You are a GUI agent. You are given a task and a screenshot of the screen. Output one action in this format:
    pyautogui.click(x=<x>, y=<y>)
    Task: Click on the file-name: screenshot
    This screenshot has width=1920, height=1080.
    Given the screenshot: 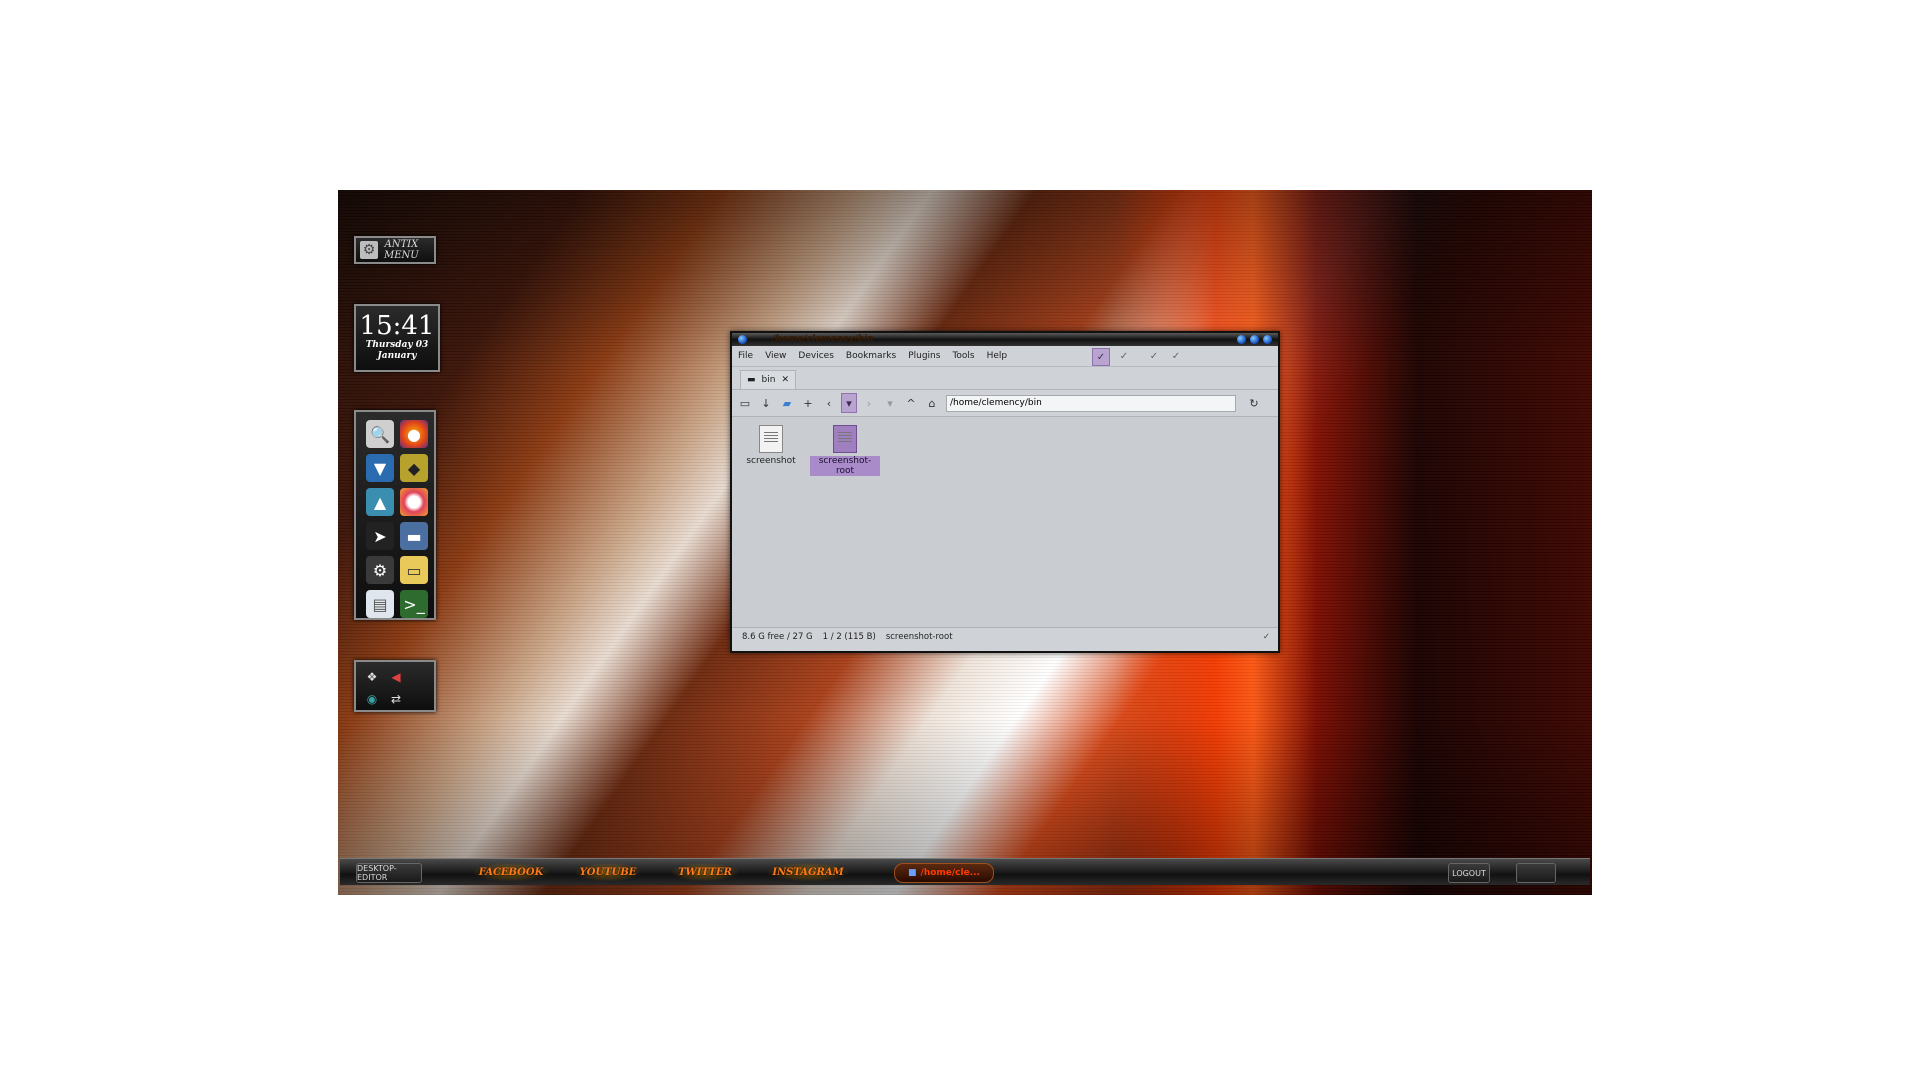 What is the action you would take?
    pyautogui.click(x=771, y=461)
    